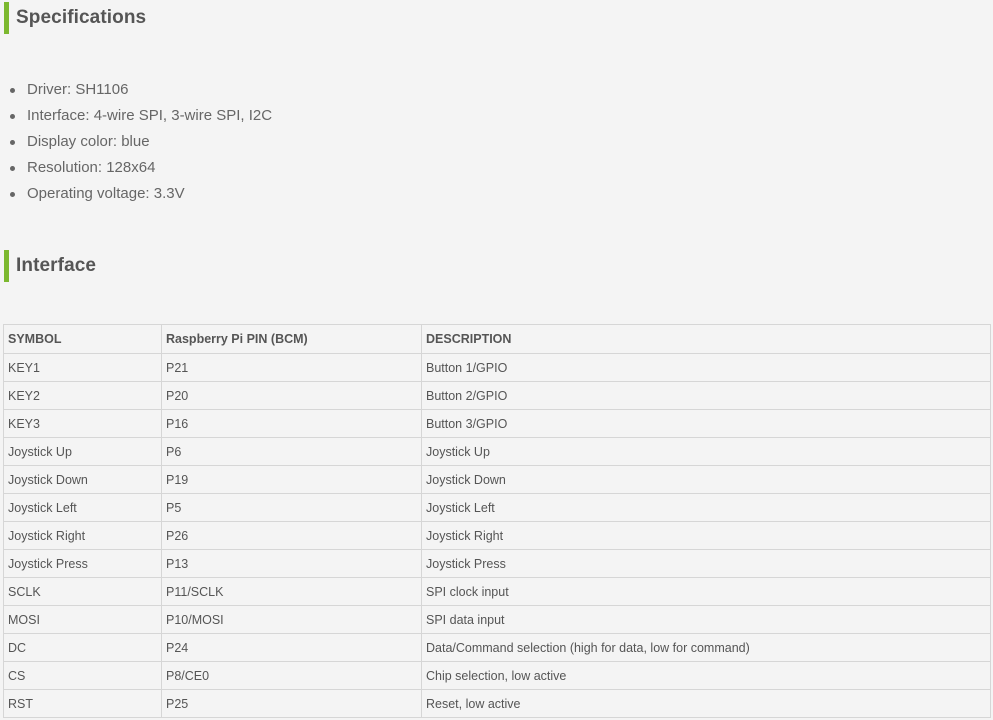  What do you see at coordinates (706, 367) in the screenshot?
I see `cell-description: Button 1/GPIO` at bounding box center [706, 367].